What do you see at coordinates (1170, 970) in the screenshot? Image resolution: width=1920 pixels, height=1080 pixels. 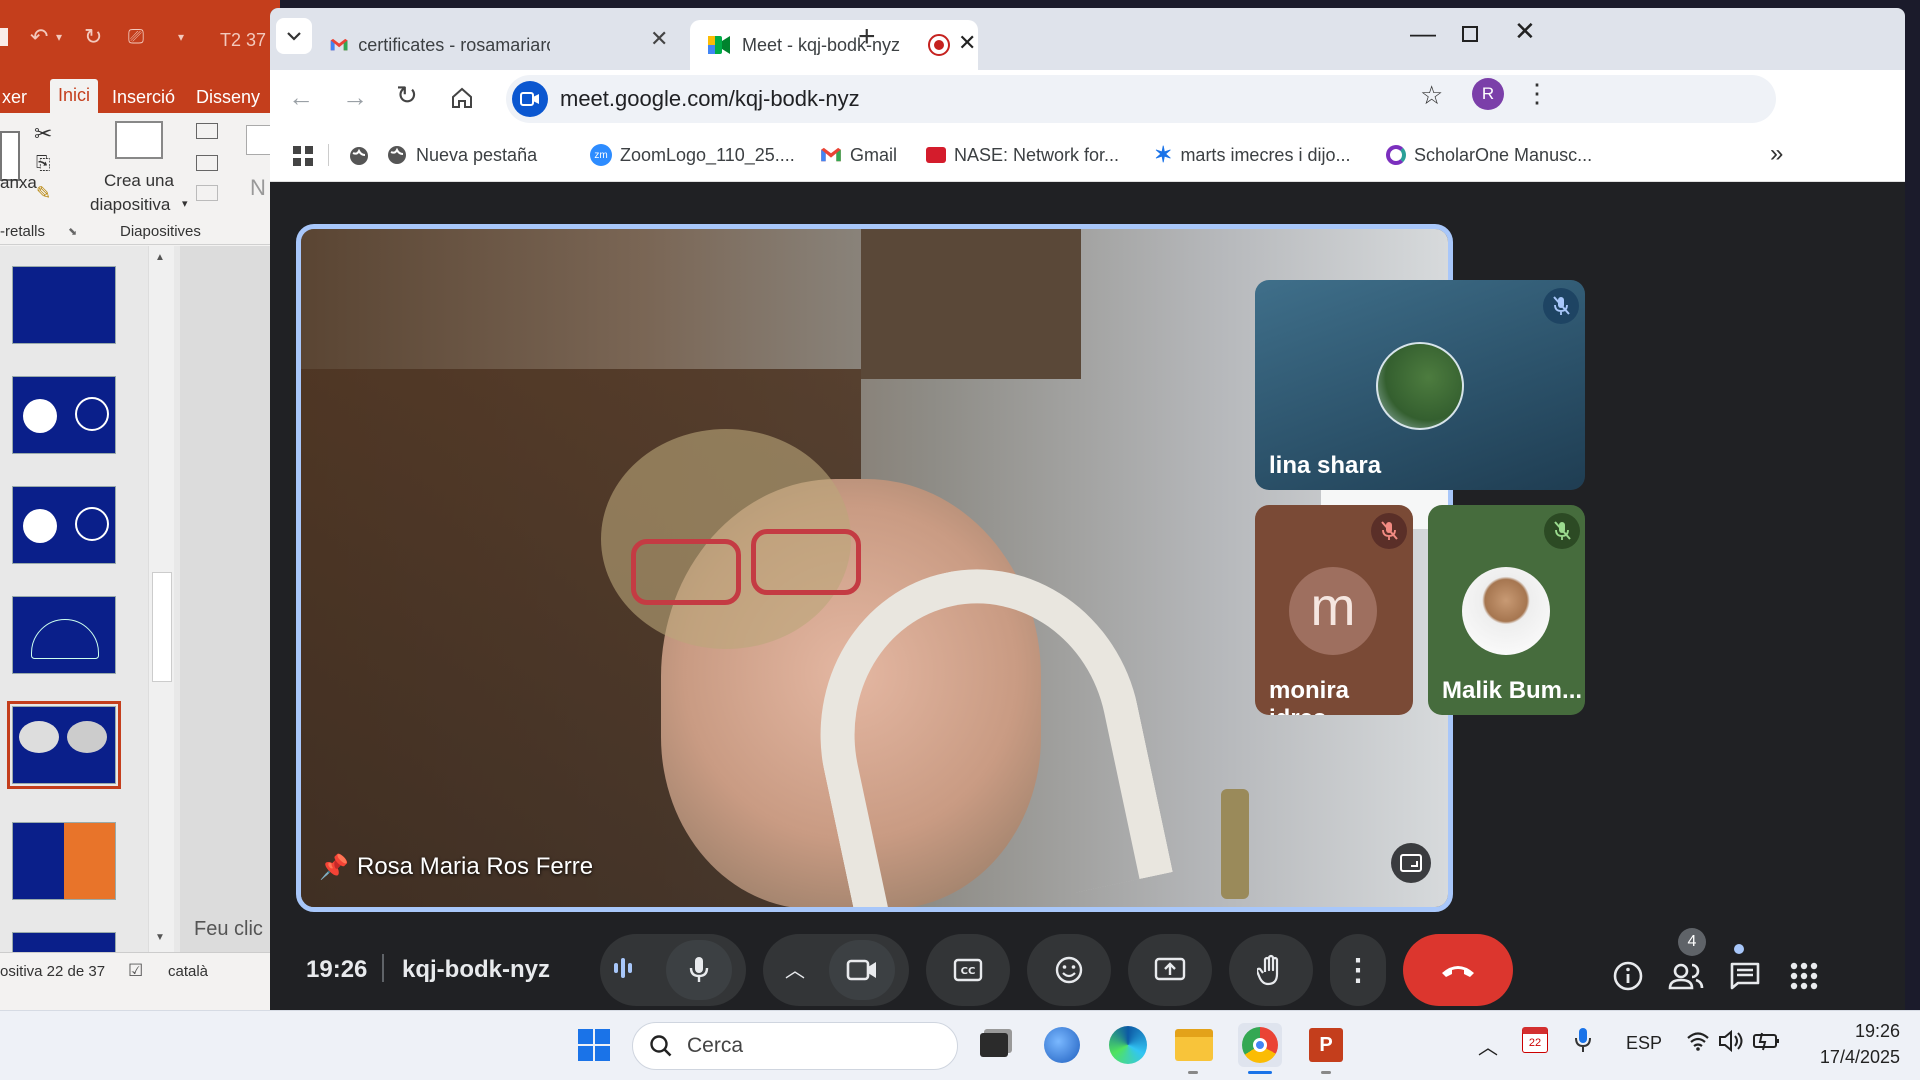 I see `present-screen-button` at bounding box center [1170, 970].